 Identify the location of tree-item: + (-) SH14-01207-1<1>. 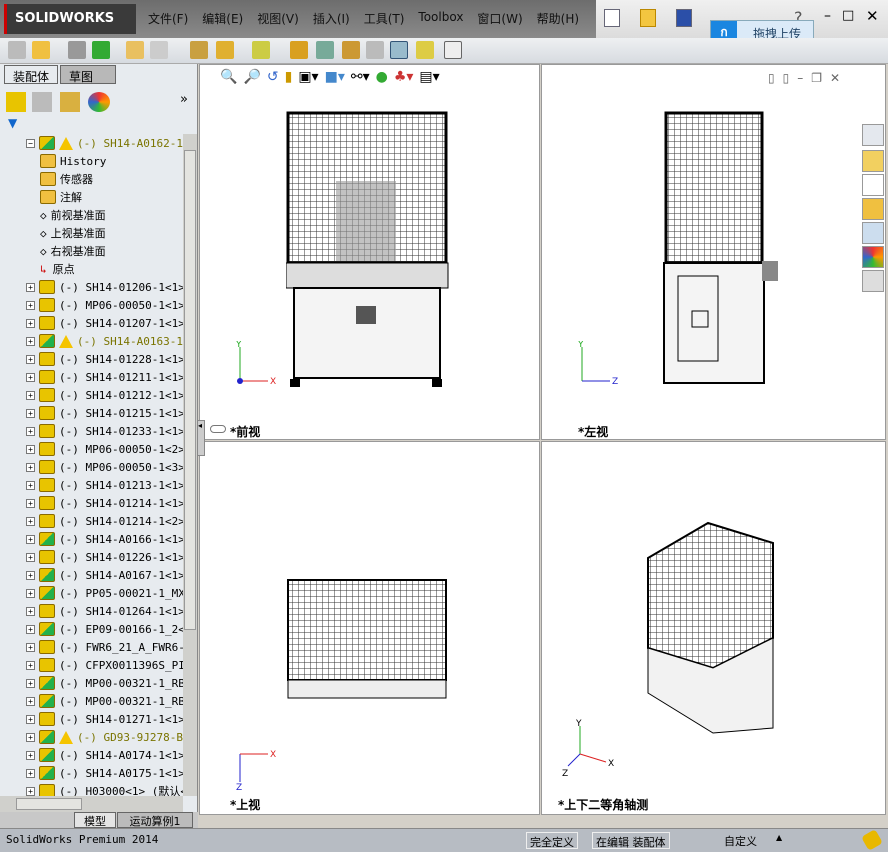
(104, 323).